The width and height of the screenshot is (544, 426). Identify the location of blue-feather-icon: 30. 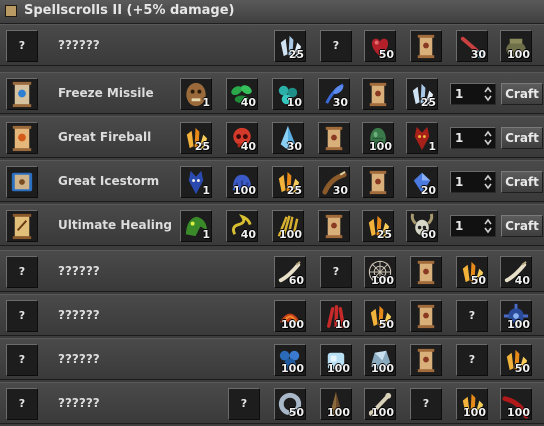
(334, 94).